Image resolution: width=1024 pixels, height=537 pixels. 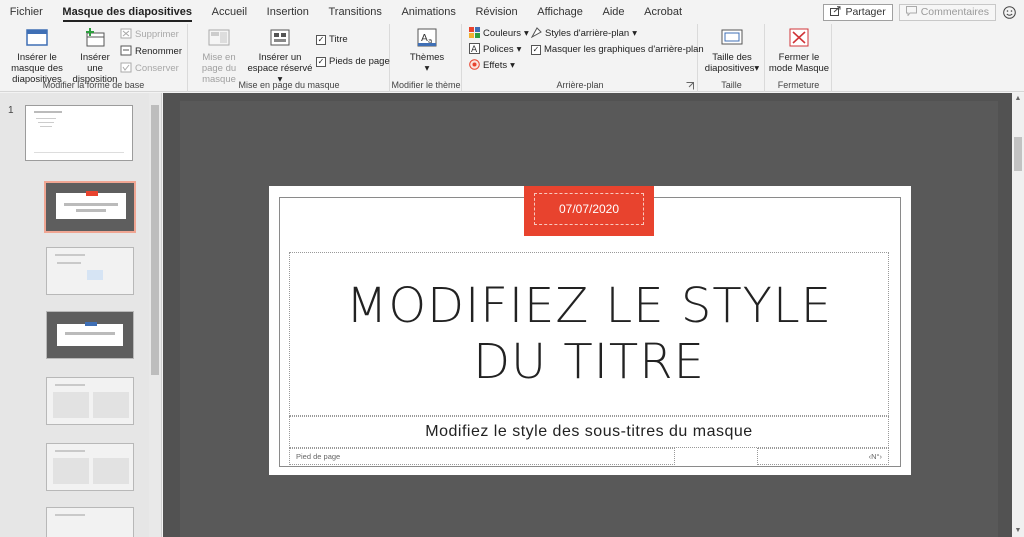 What do you see at coordinates (11, 110) in the screenshot?
I see `master-thumbnail-number: 1` at bounding box center [11, 110].